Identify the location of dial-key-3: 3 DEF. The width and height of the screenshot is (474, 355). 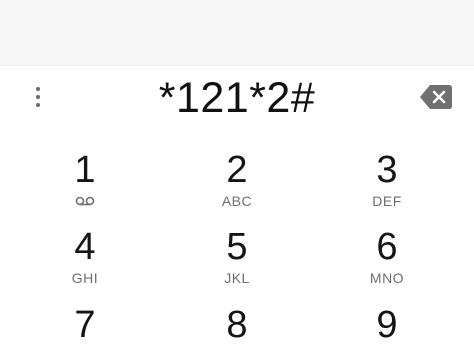
(387, 168).